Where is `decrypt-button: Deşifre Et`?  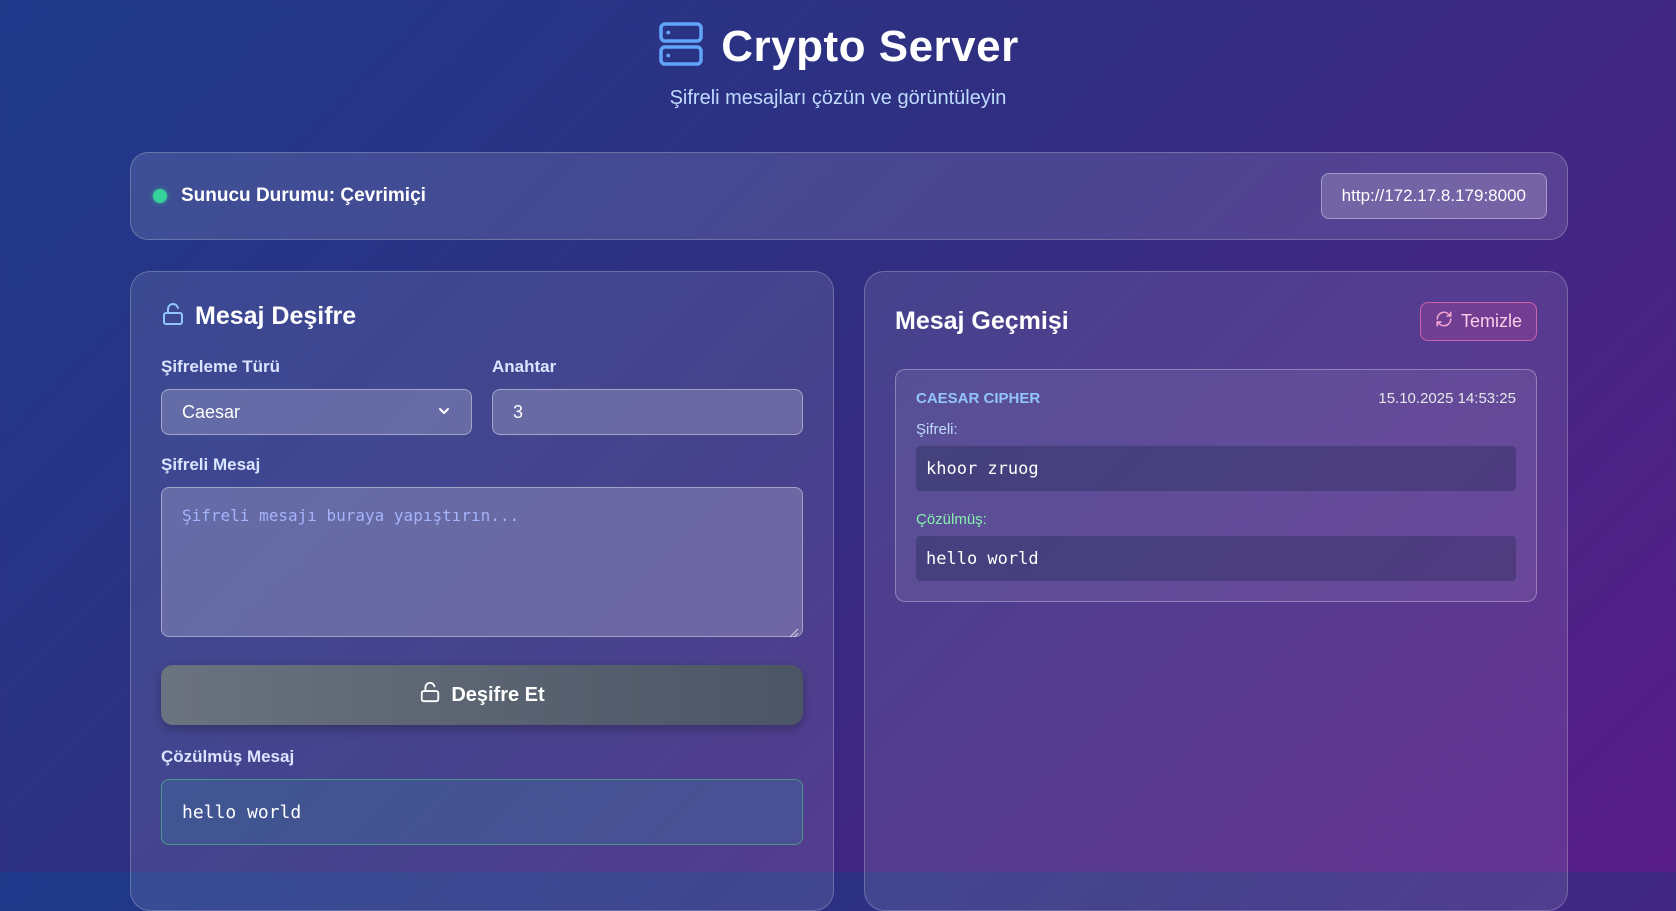 decrypt-button: Deşifre Et is located at coordinates (482, 695).